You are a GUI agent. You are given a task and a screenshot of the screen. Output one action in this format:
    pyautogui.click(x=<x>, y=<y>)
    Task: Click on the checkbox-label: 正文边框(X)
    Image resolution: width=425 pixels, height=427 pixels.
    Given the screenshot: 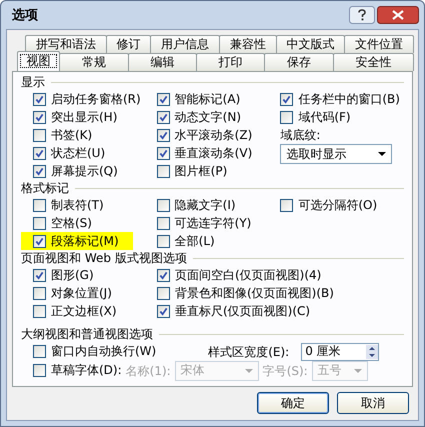 What is the action you would take?
    pyautogui.click(x=84, y=311)
    